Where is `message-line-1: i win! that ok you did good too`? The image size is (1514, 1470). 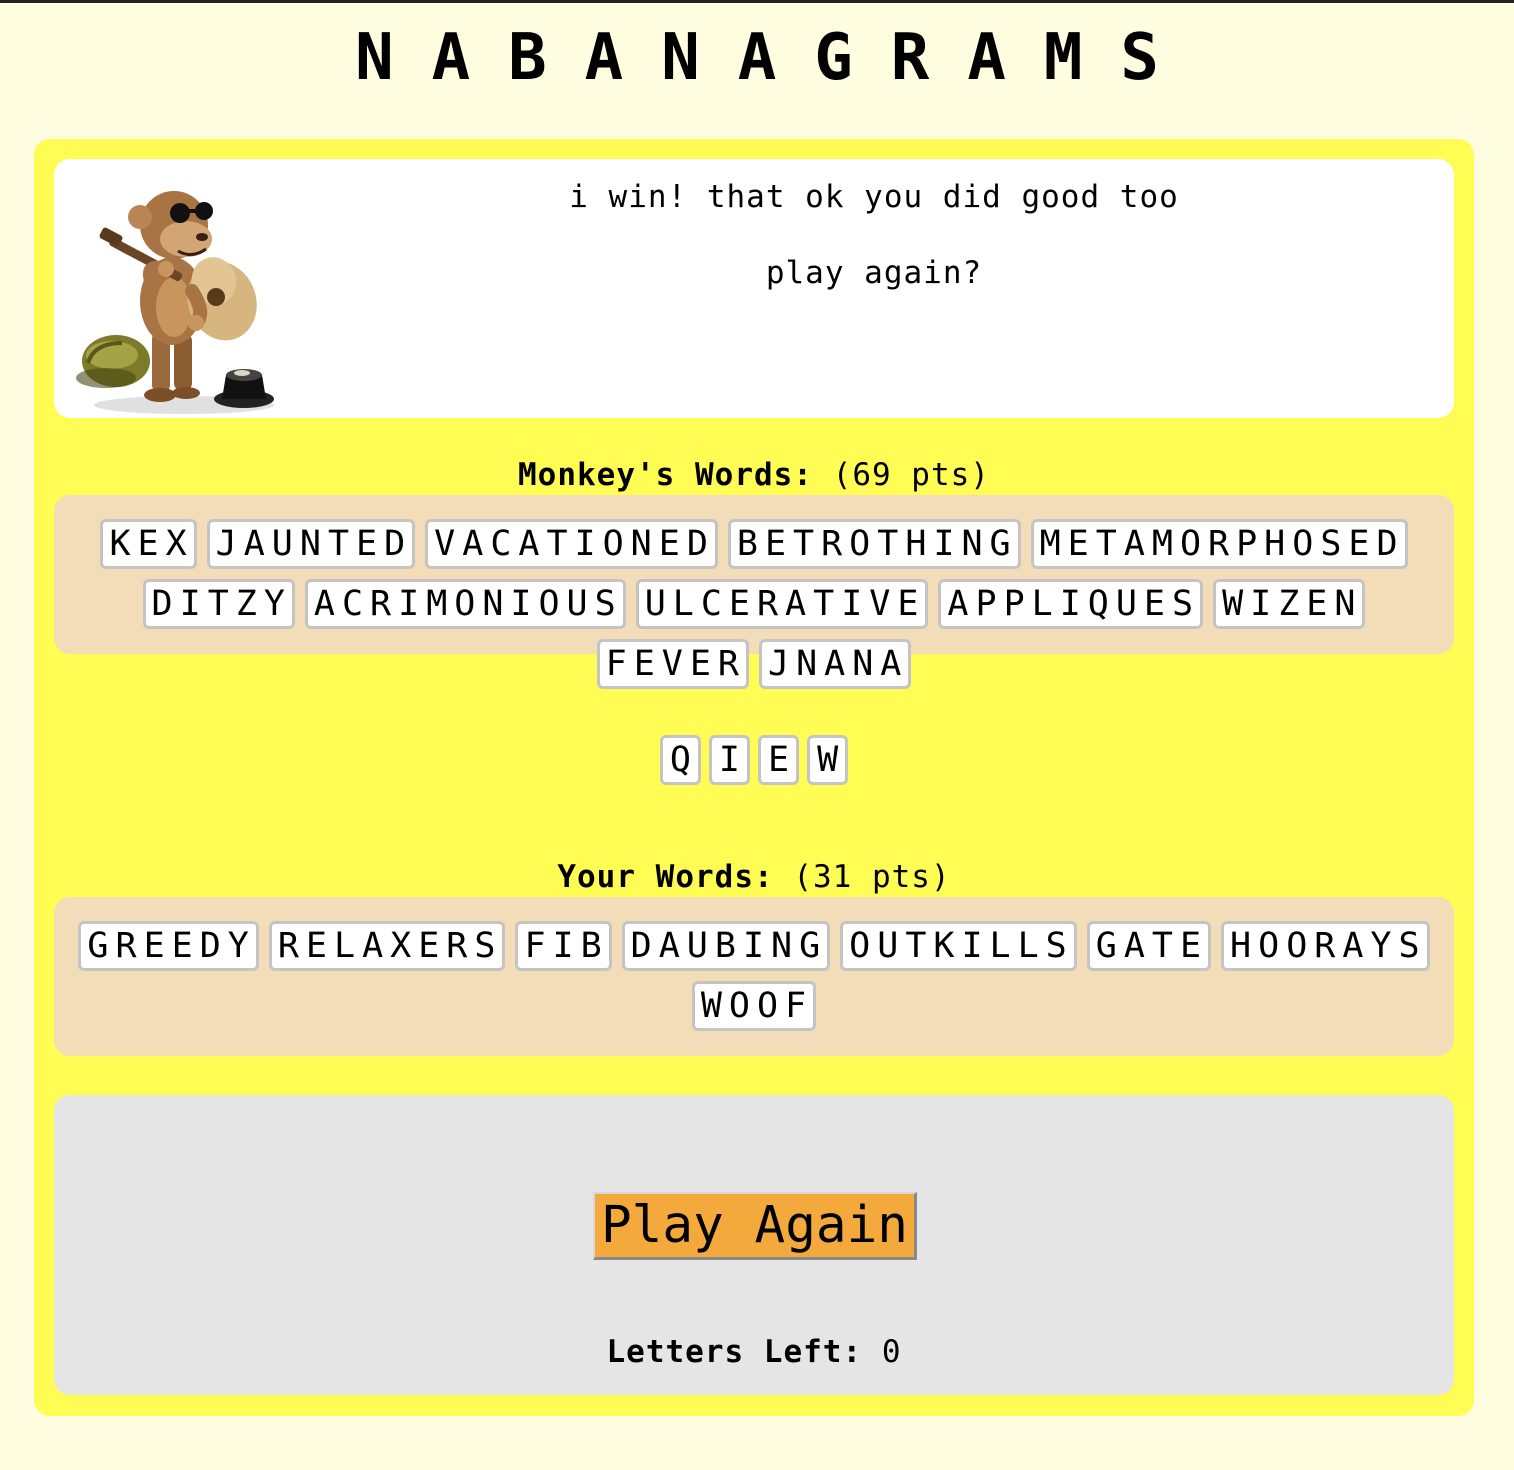 message-line-1: i win! that ok you did good too is located at coordinates (874, 197).